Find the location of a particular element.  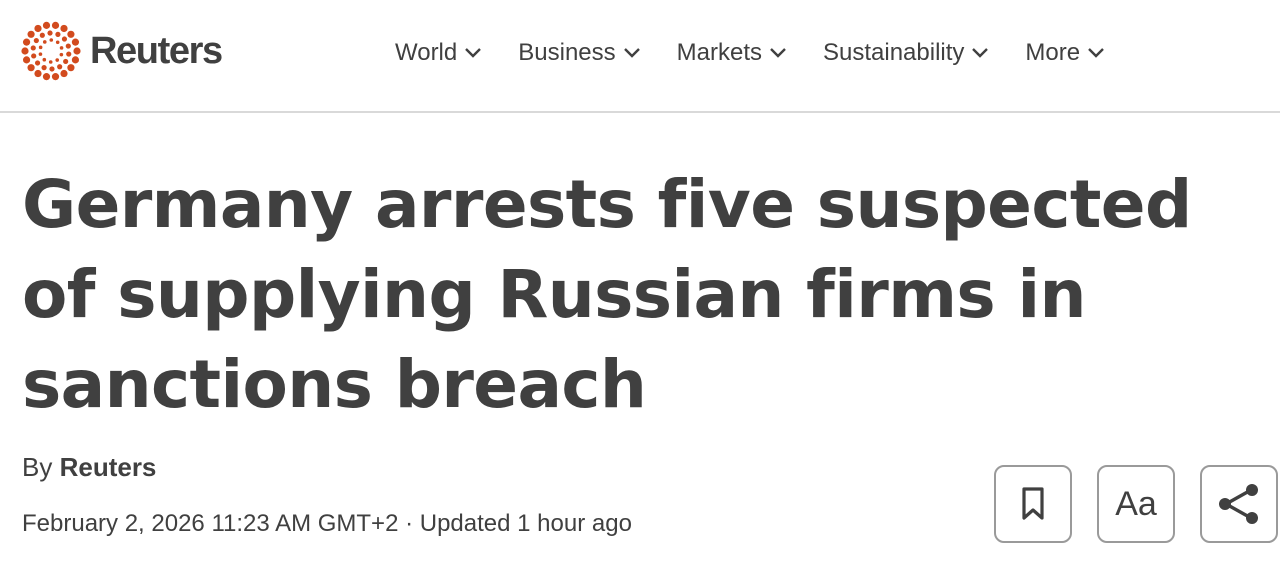

font-size-button: Aa is located at coordinates (1136, 504).